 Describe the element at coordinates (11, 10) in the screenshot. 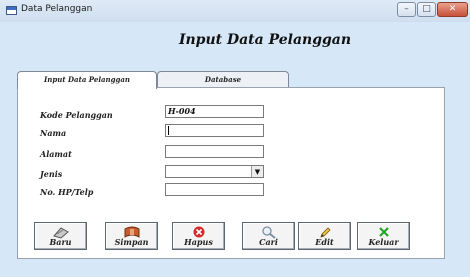

I see `app-icon` at that location.